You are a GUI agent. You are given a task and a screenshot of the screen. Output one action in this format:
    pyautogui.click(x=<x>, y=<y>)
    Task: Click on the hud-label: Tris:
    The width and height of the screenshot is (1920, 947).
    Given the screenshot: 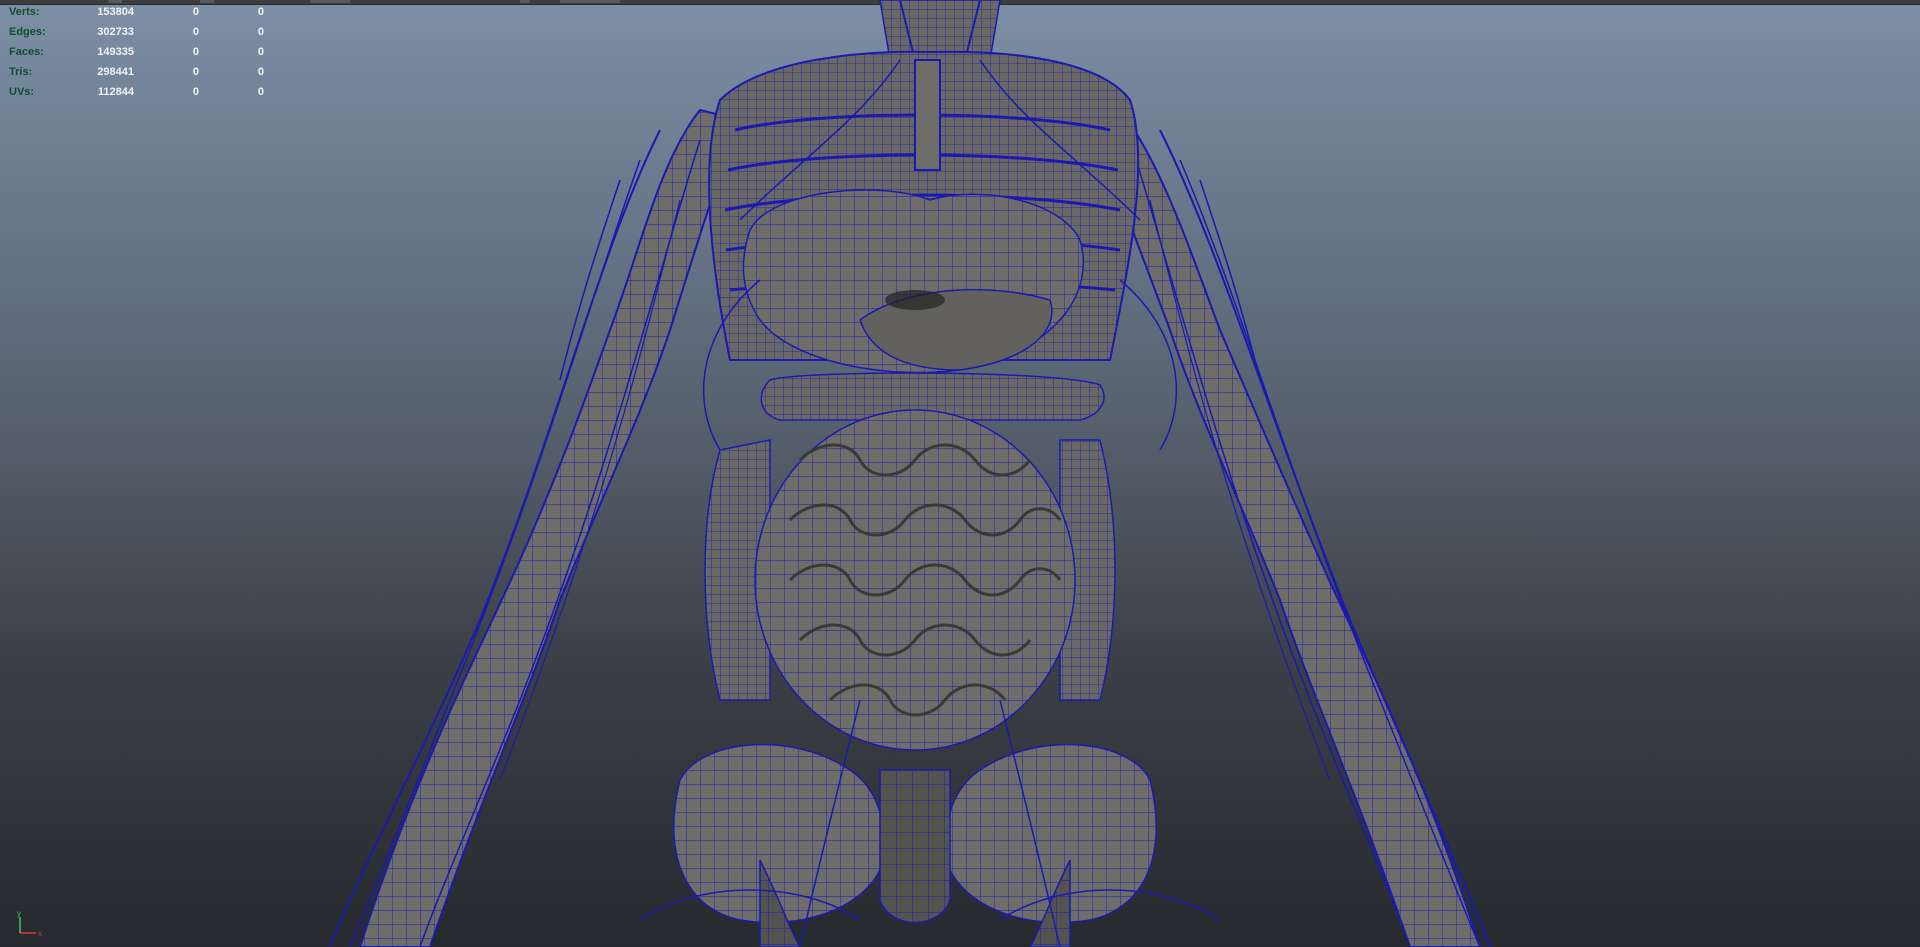 What is the action you would take?
    pyautogui.click(x=21, y=72)
    